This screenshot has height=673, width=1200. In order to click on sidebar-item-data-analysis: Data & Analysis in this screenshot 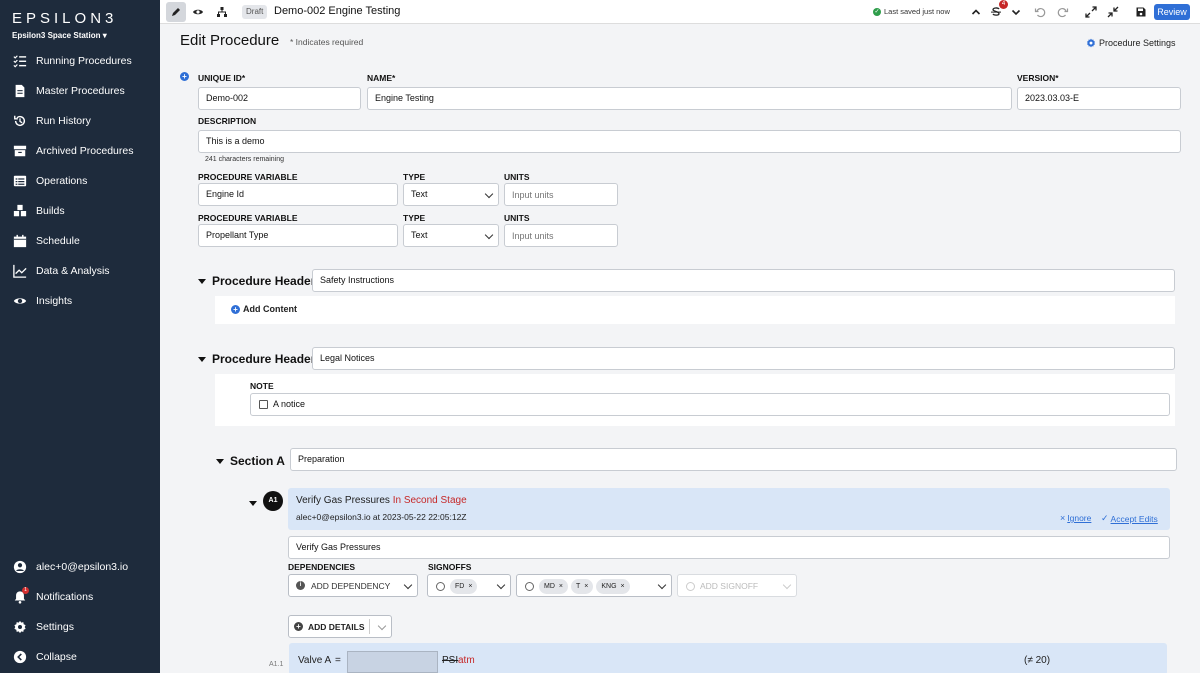, I will do `click(80, 271)`.